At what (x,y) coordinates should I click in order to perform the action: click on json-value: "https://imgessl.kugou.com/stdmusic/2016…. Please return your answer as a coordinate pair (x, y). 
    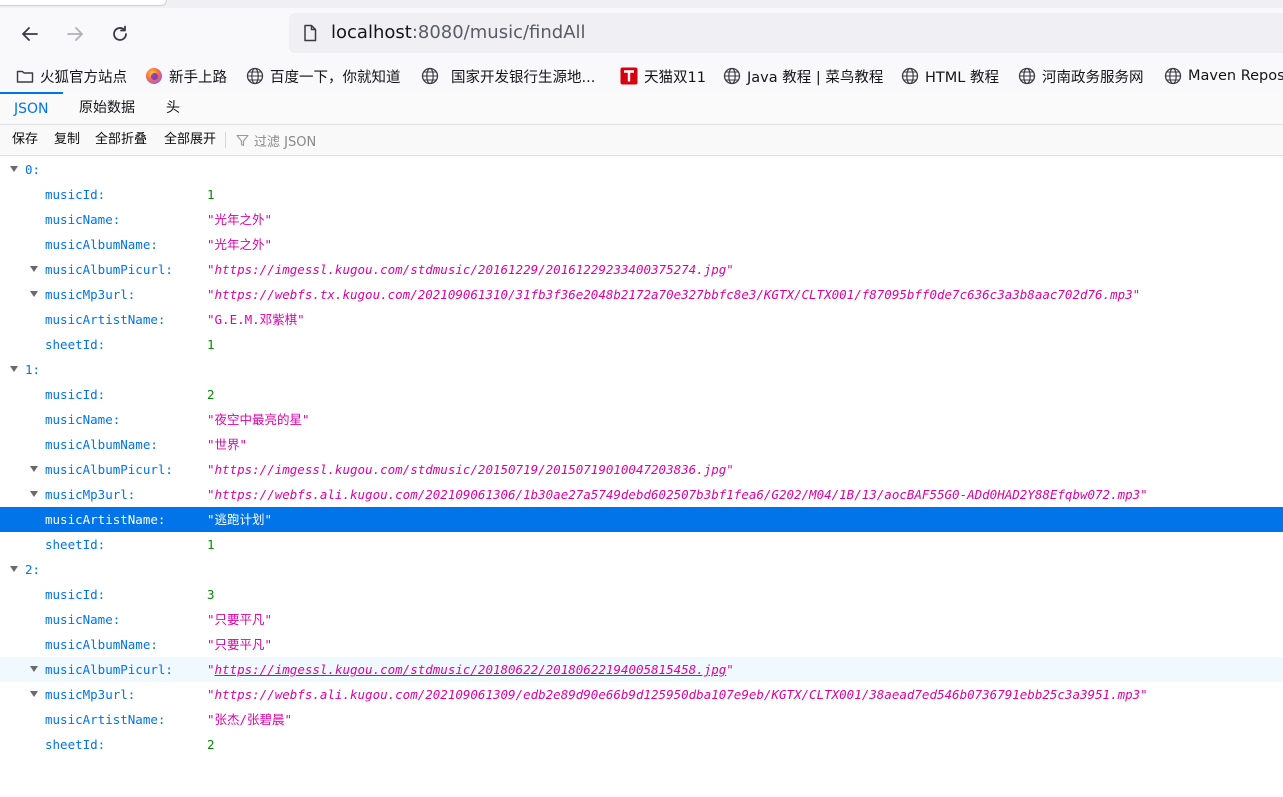
    Looking at the image, I should click on (470, 269).